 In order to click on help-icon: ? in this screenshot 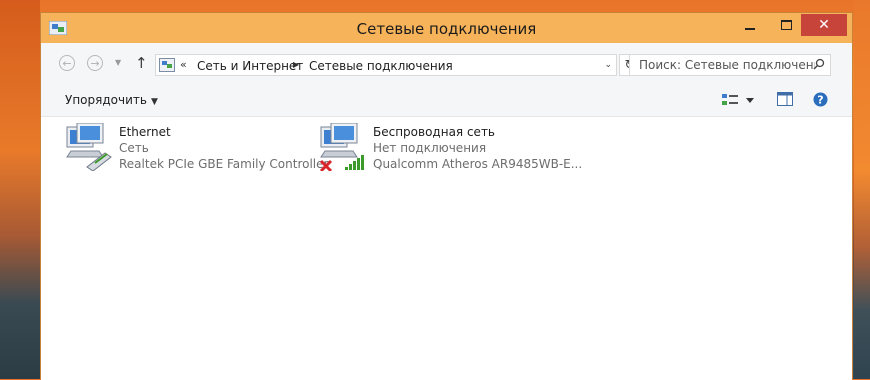, I will do `click(820, 99)`.